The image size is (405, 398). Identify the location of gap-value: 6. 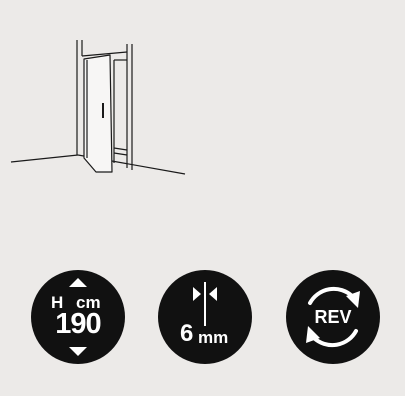
(187, 333).